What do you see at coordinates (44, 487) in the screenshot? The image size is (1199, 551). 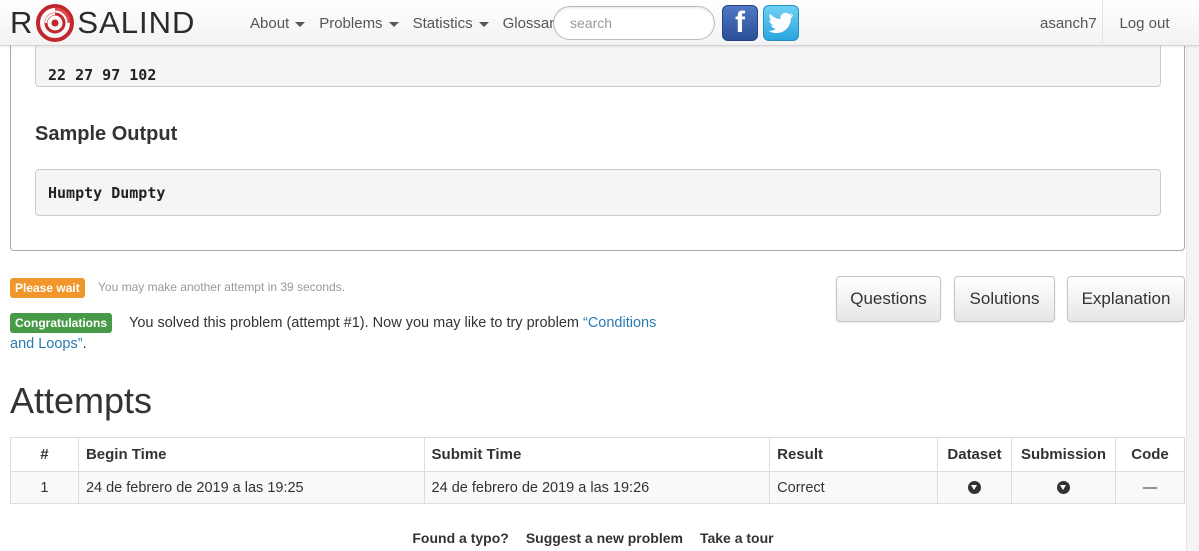 I see `attempt-number: 1` at bounding box center [44, 487].